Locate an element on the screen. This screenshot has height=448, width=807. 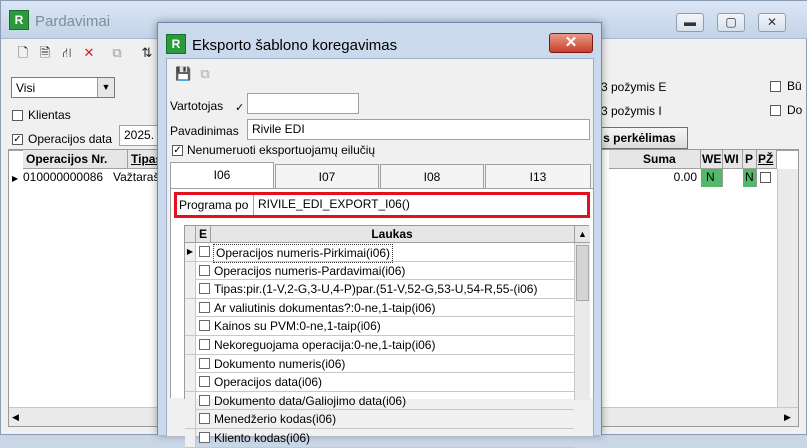
list-item: Kainos su PVM:0-ne,1-taip(i06) is located at coordinates (379, 326).